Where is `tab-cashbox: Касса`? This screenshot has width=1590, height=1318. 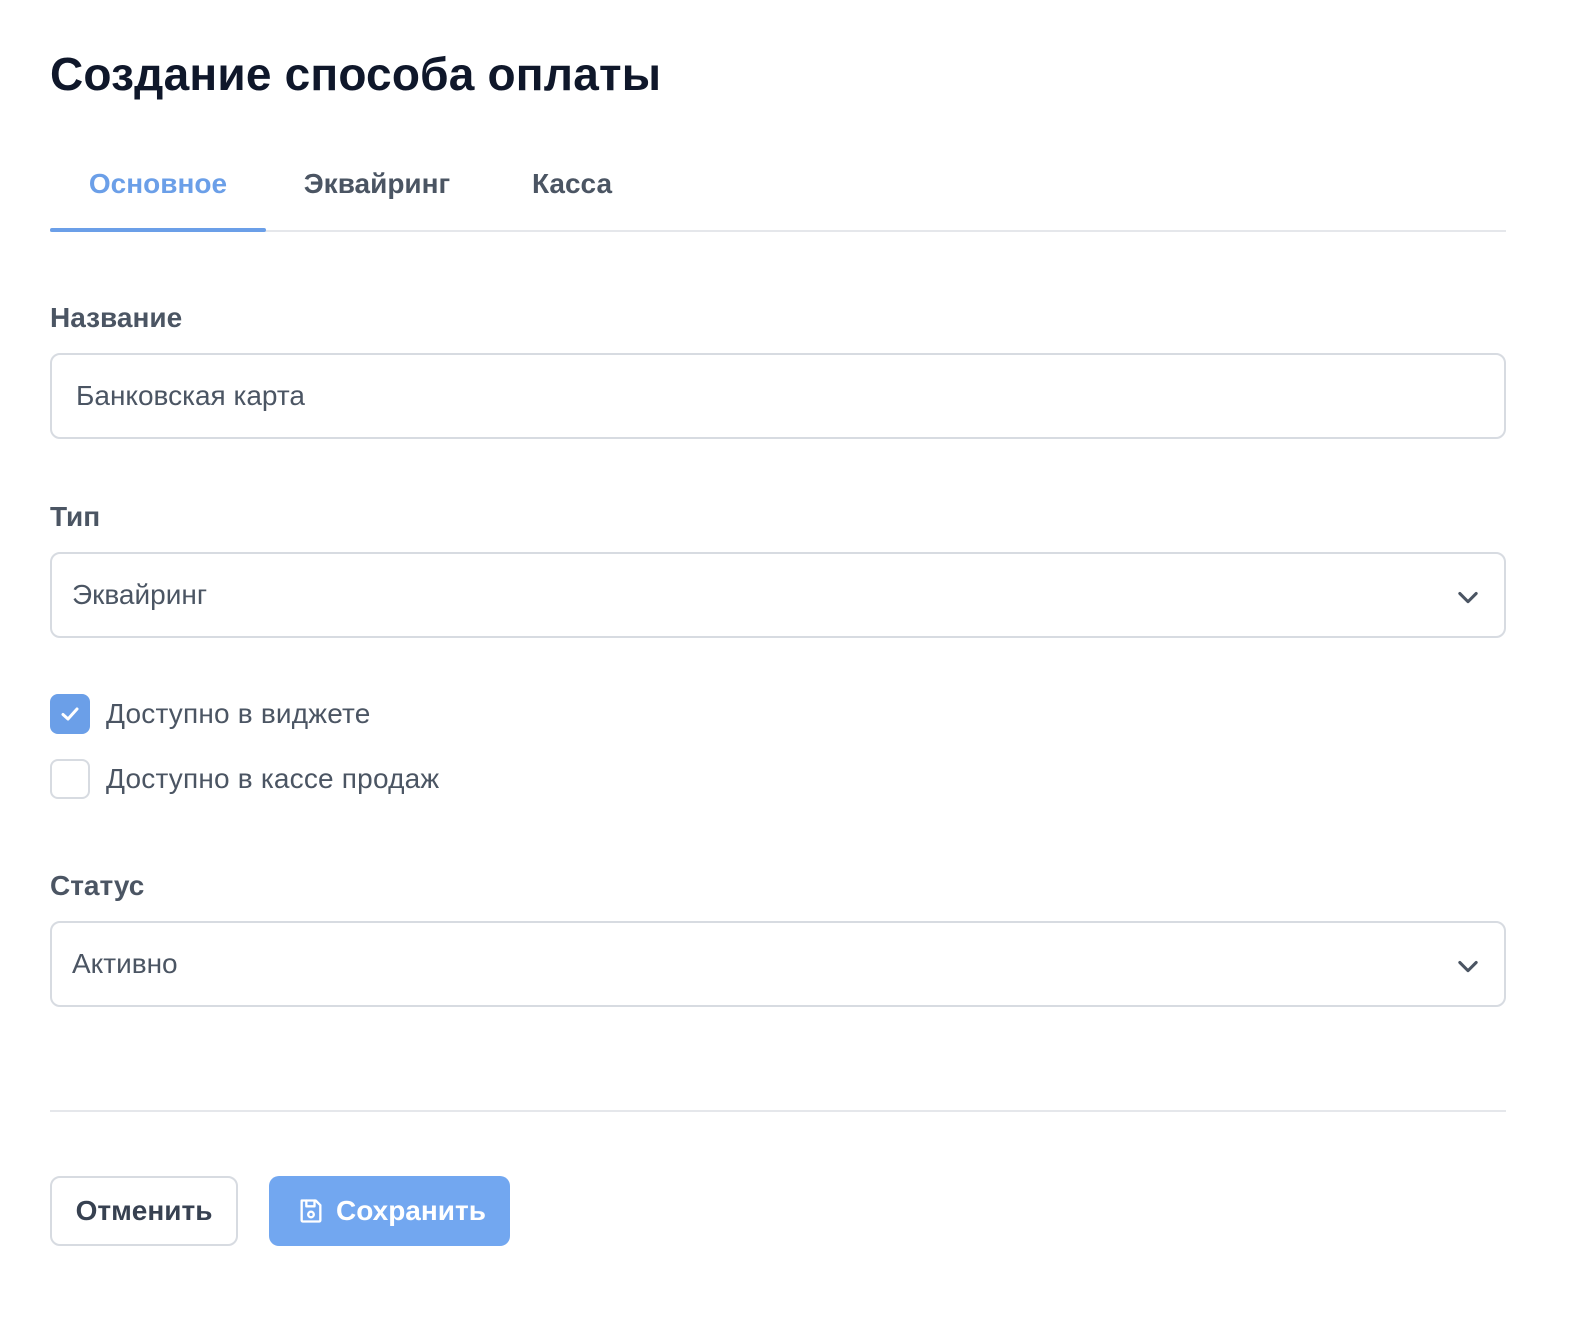
tab-cashbox: Касса is located at coordinates (572, 190).